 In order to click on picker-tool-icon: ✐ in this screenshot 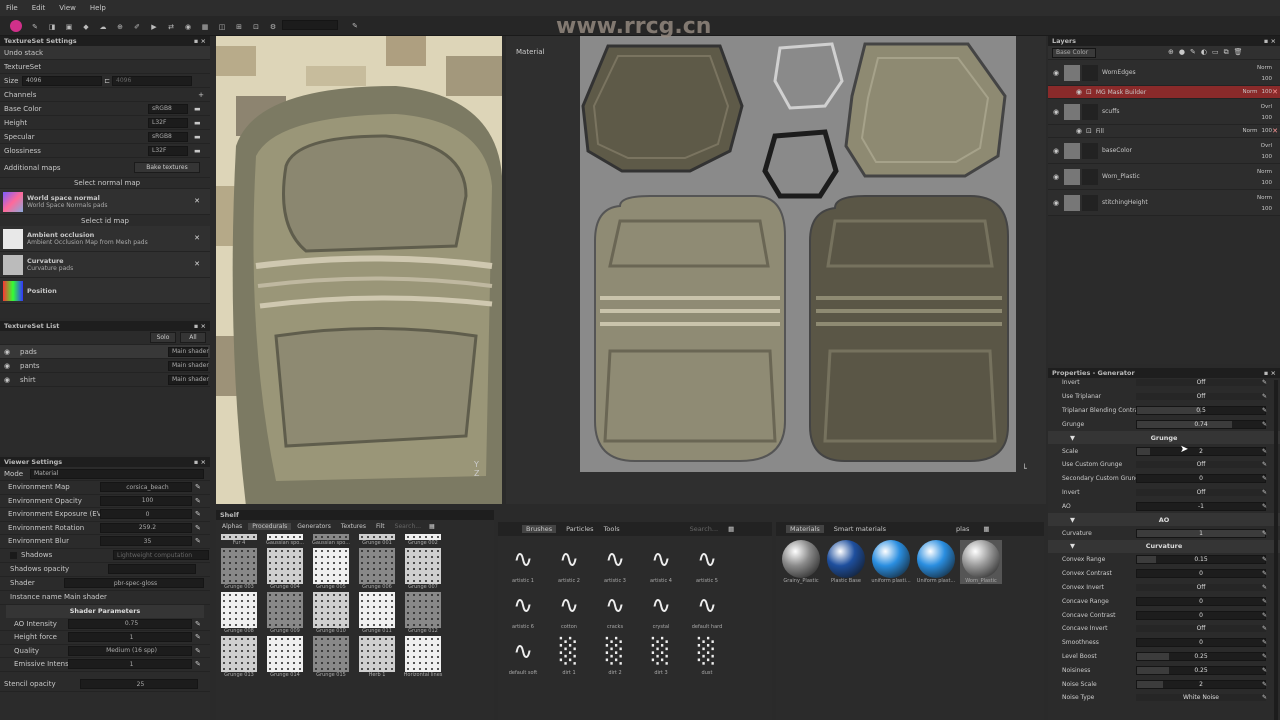, I will do `click(137, 27)`.